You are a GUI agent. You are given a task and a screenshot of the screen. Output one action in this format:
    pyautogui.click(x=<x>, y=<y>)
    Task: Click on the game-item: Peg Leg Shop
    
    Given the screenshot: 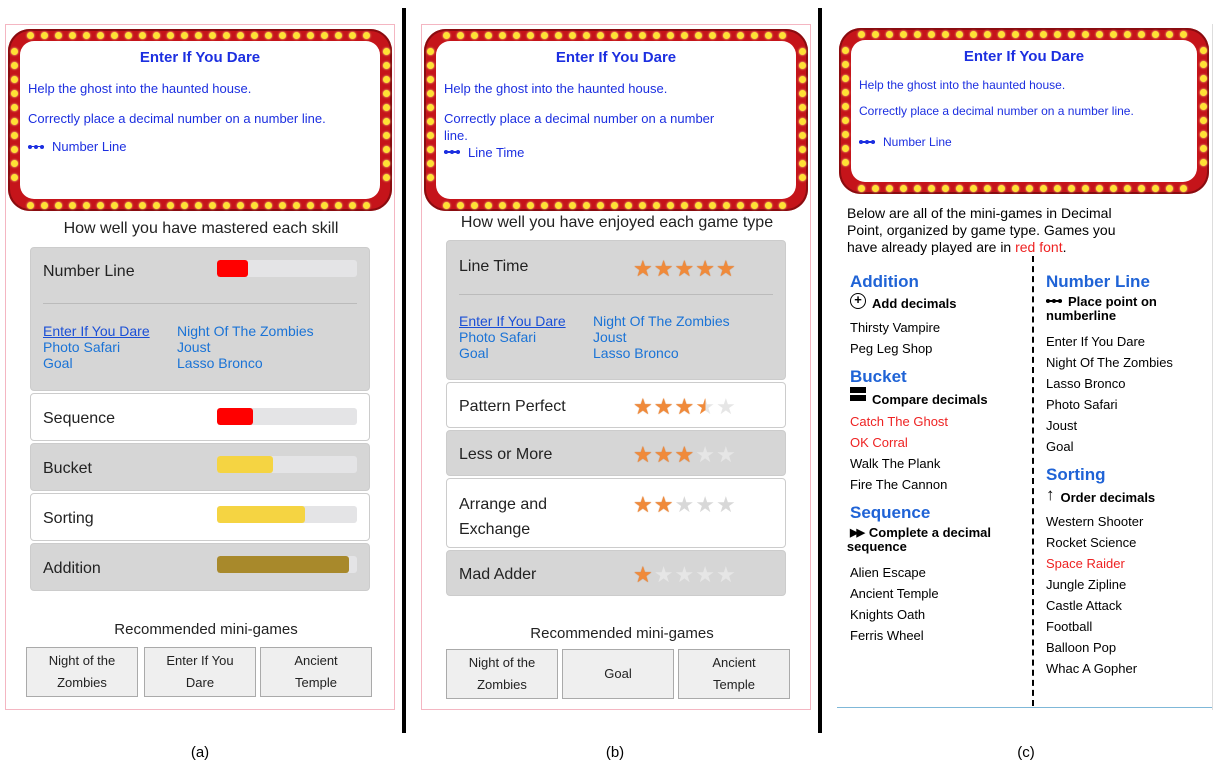 What is the action you would take?
    pyautogui.click(x=939, y=348)
    